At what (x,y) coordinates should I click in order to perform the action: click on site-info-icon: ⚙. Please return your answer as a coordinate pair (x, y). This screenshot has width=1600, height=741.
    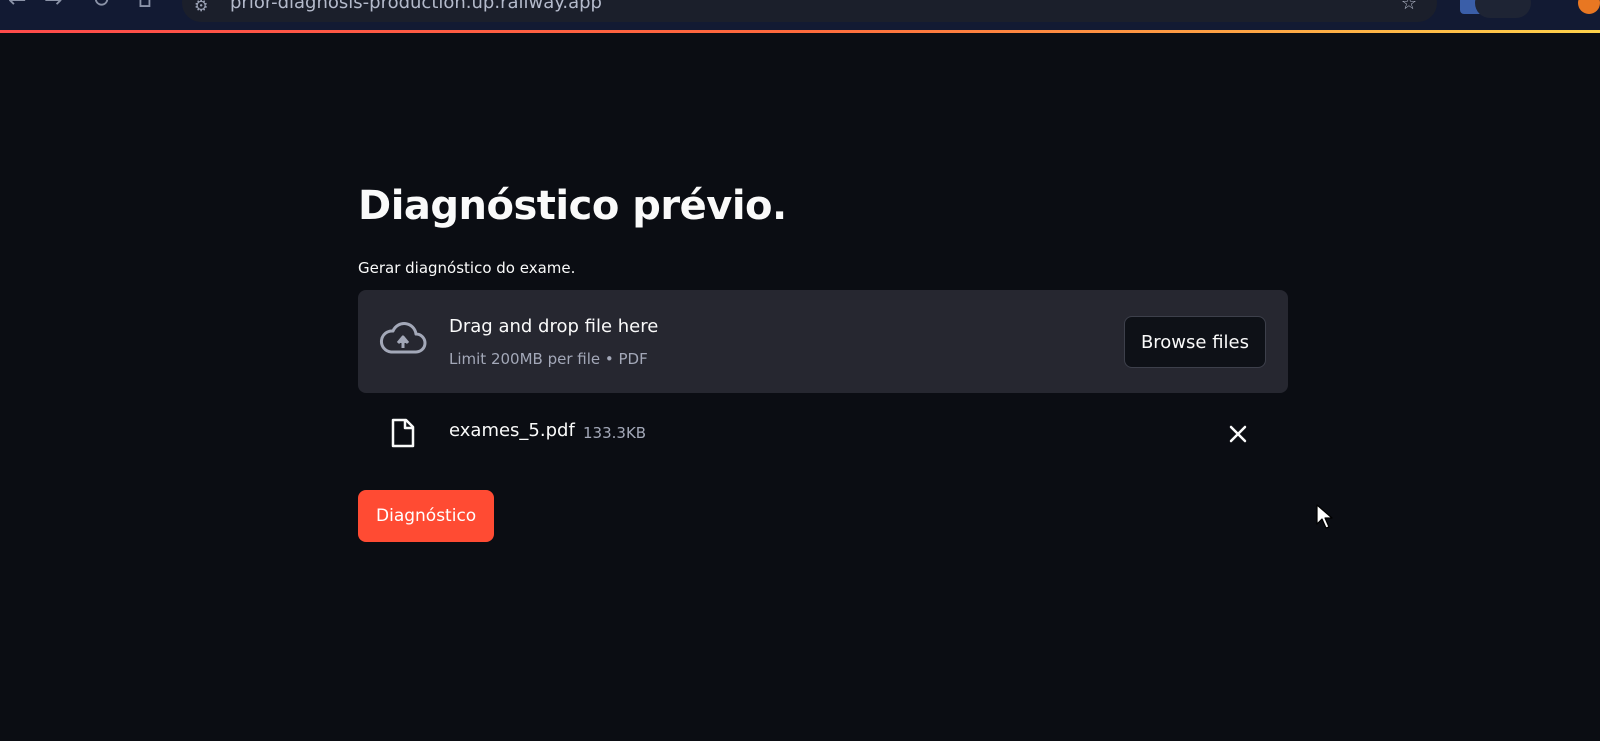
    Looking at the image, I should click on (201, 7).